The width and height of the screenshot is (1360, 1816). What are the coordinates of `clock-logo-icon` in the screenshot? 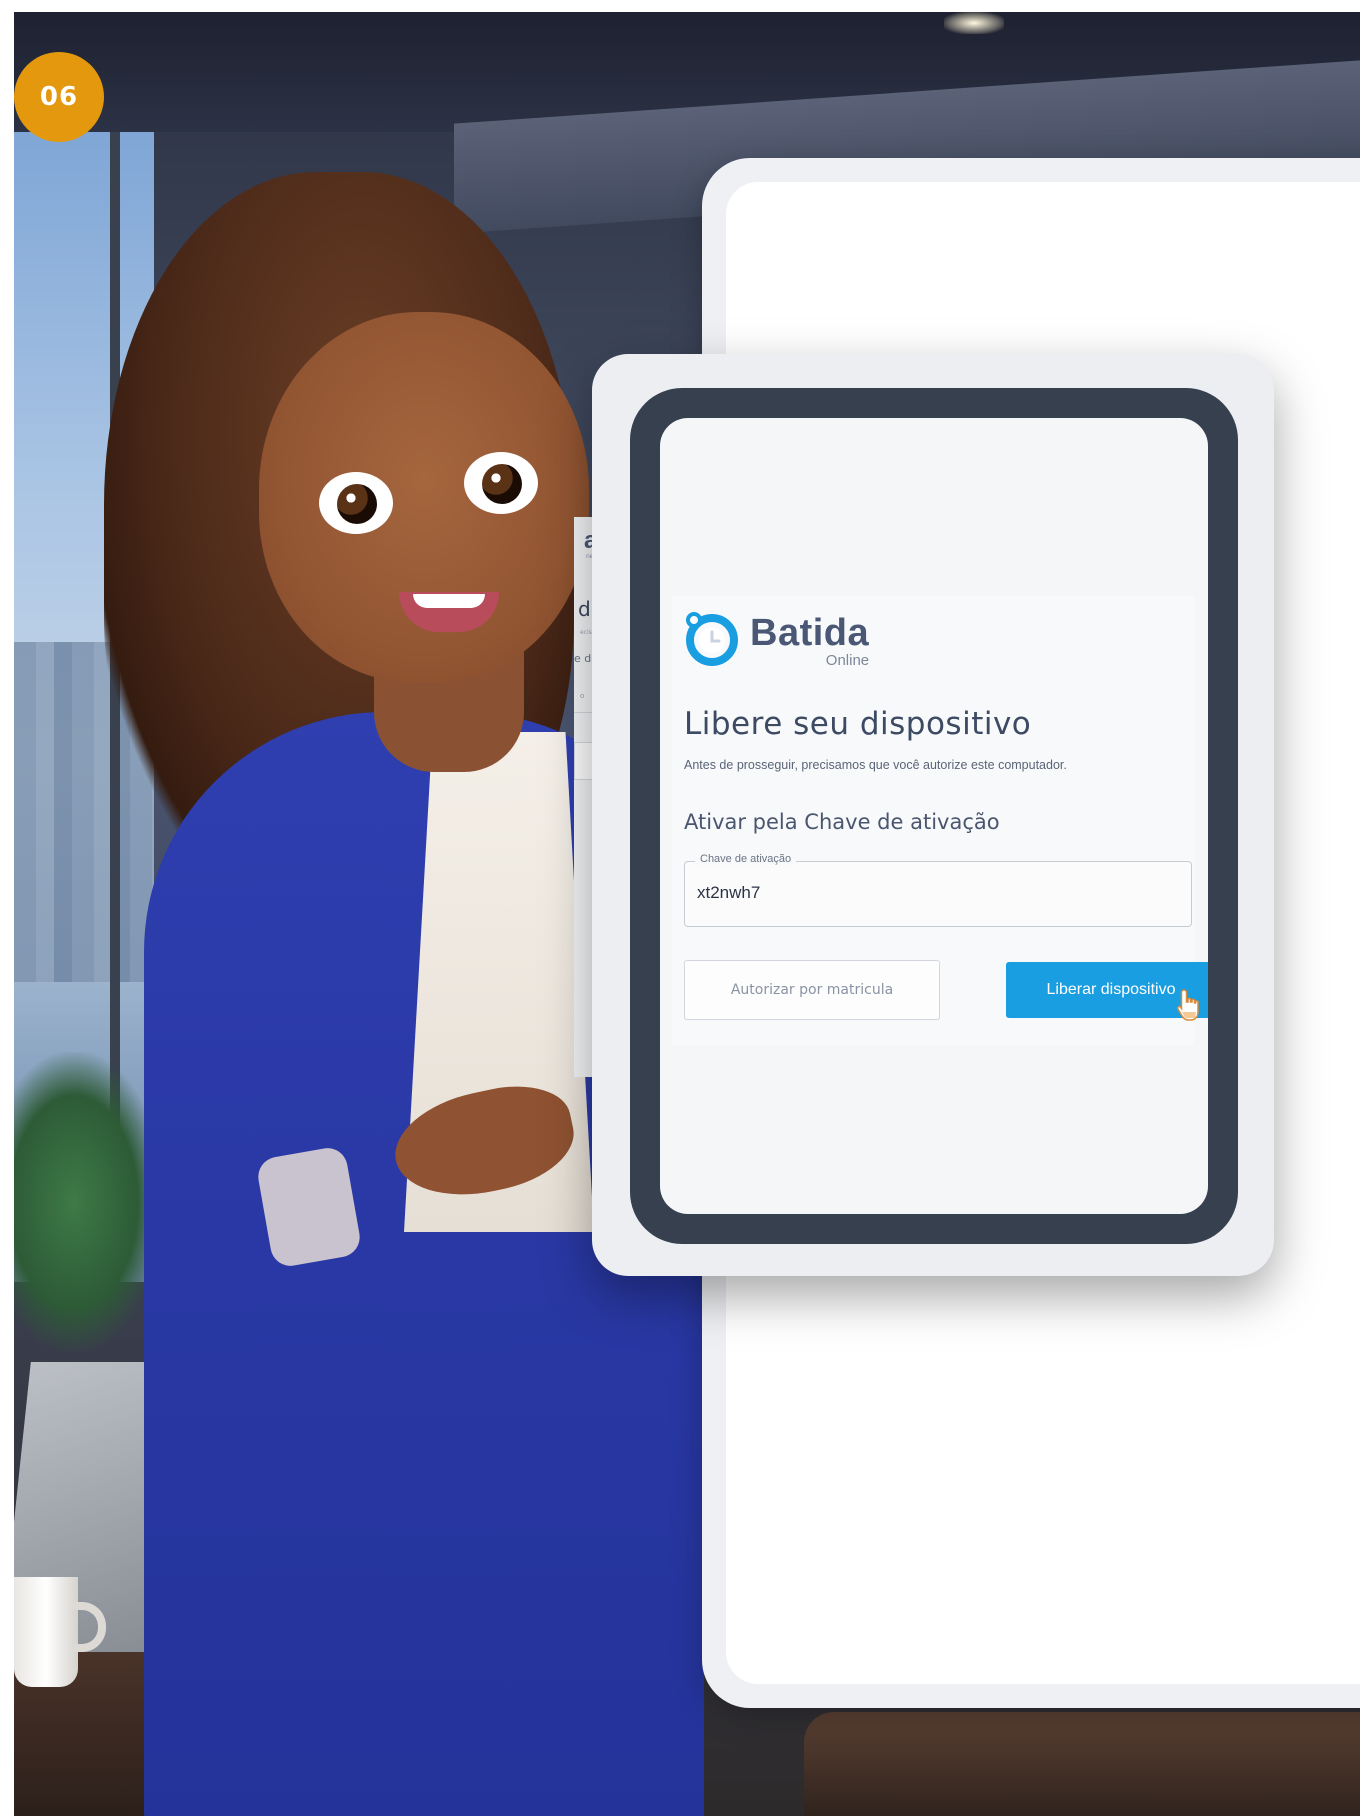 It's located at (712, 639).